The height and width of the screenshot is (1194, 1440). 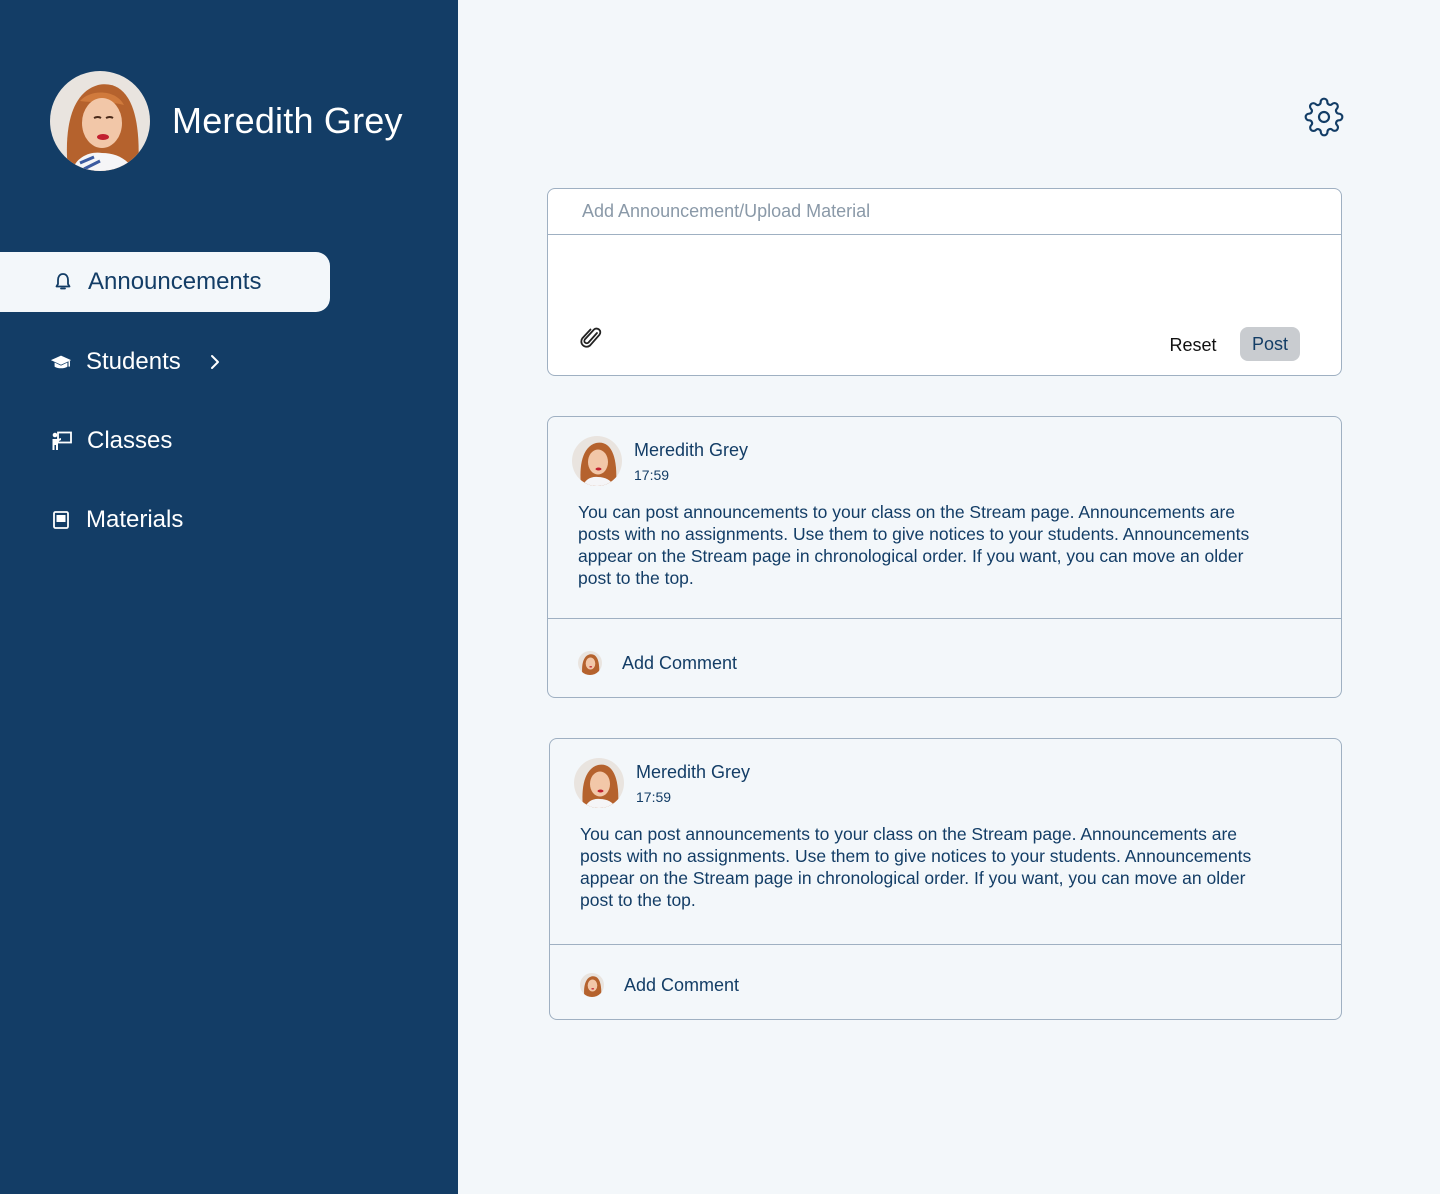 I want to click on gear-icon, so click(x=1324, y=119).